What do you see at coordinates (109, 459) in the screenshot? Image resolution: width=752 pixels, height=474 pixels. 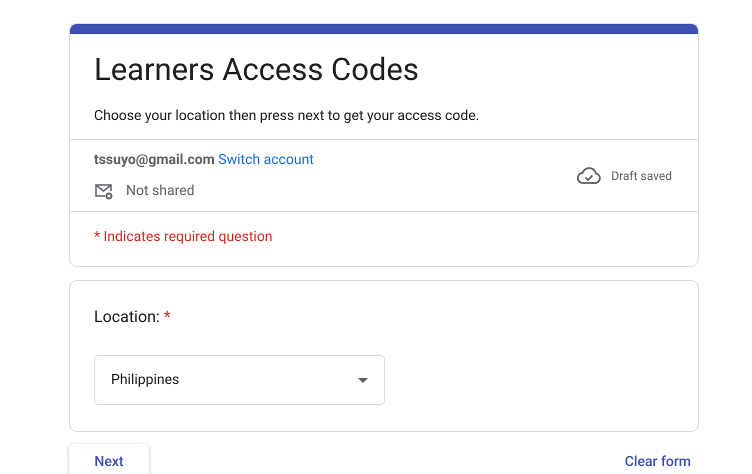 I see `next-button: Next` at bounding box center [109, 459].